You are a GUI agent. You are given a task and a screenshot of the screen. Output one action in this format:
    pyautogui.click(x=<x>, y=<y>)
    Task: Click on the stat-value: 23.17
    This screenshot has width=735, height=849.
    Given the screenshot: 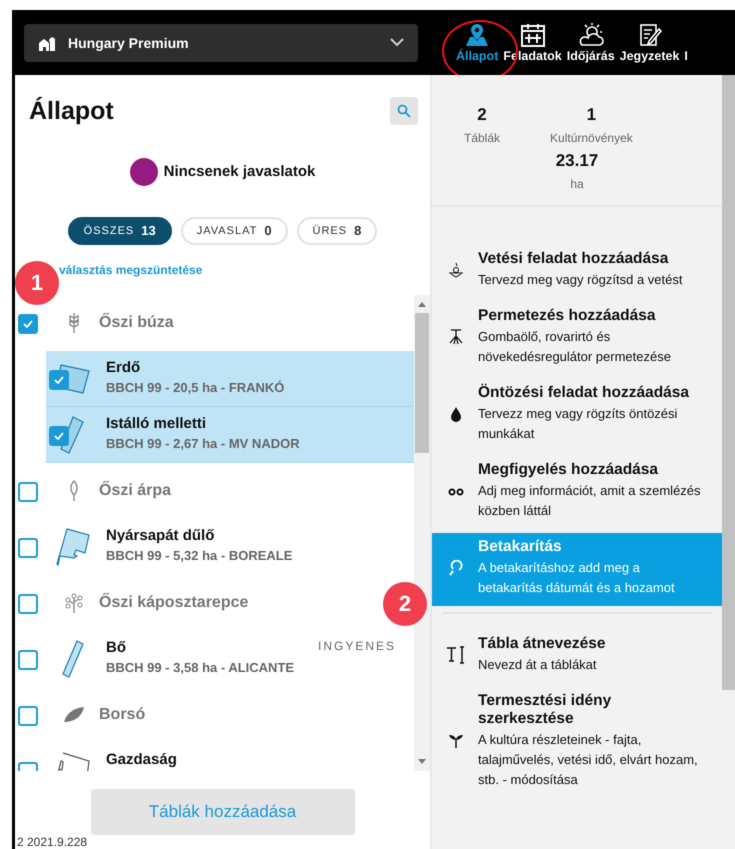 What is the action you would take?
    pyautogui.click(x=577, y=161)
    